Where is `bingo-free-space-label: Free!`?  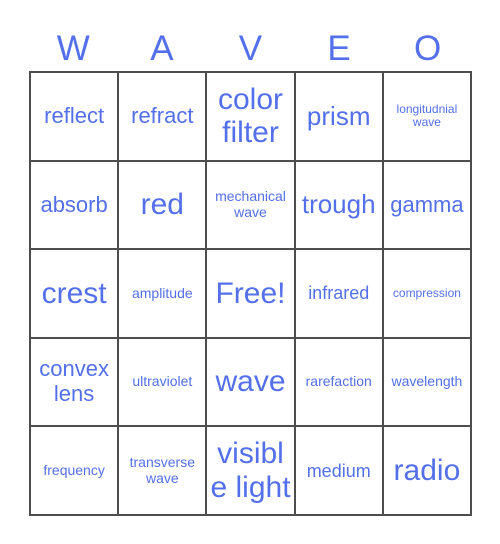 bingo-free-space-label: Free! is located at coordinates (250, 293).